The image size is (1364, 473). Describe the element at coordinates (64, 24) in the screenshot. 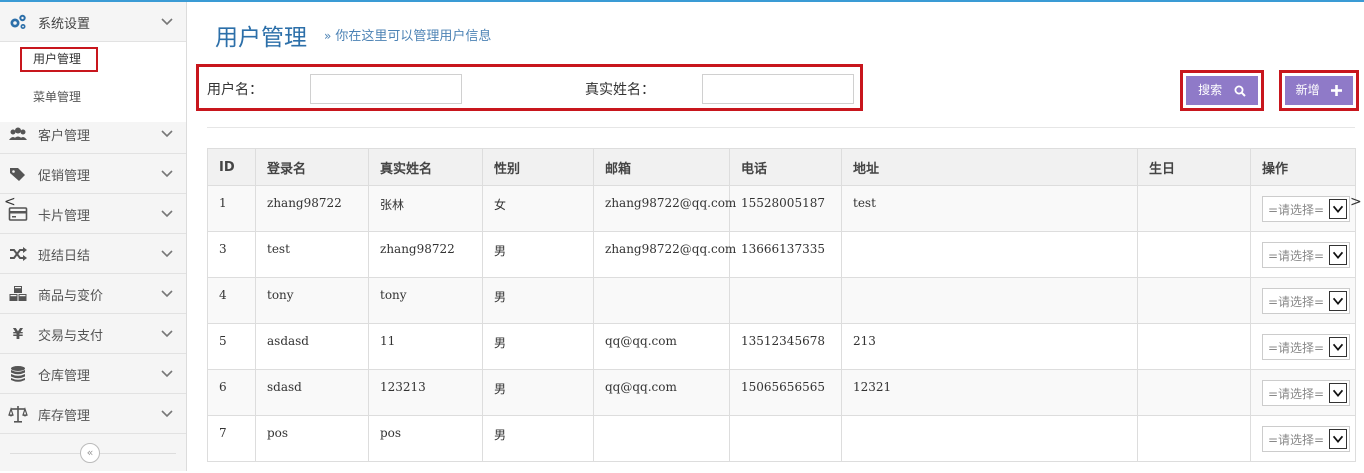

I see `sidebar-item-label: 系统设置` at that location.